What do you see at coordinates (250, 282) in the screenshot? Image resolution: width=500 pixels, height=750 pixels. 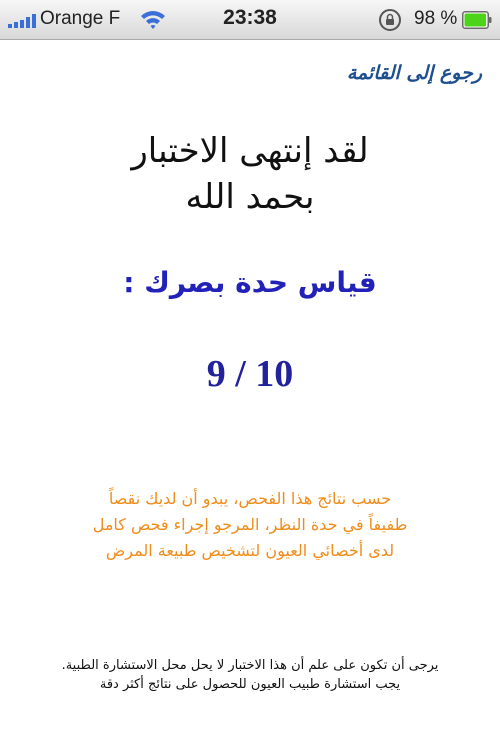 I see `visual-acuity-label: قياس حدة بصرك :` at bounding box center [250, 282].